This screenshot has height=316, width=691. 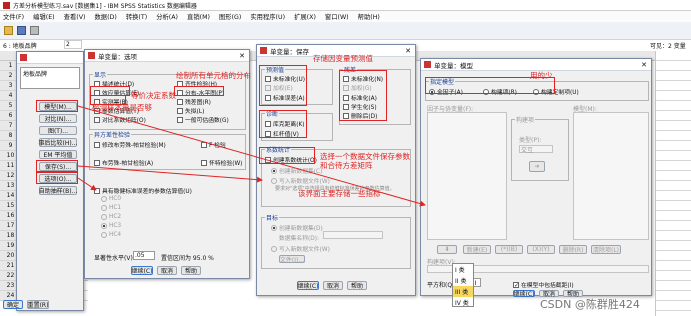 What do you see at coordinates (590, 304) in the screenshot?
I see `watermark: CSDN @陈群胜424` at bounding box center [590, 304].